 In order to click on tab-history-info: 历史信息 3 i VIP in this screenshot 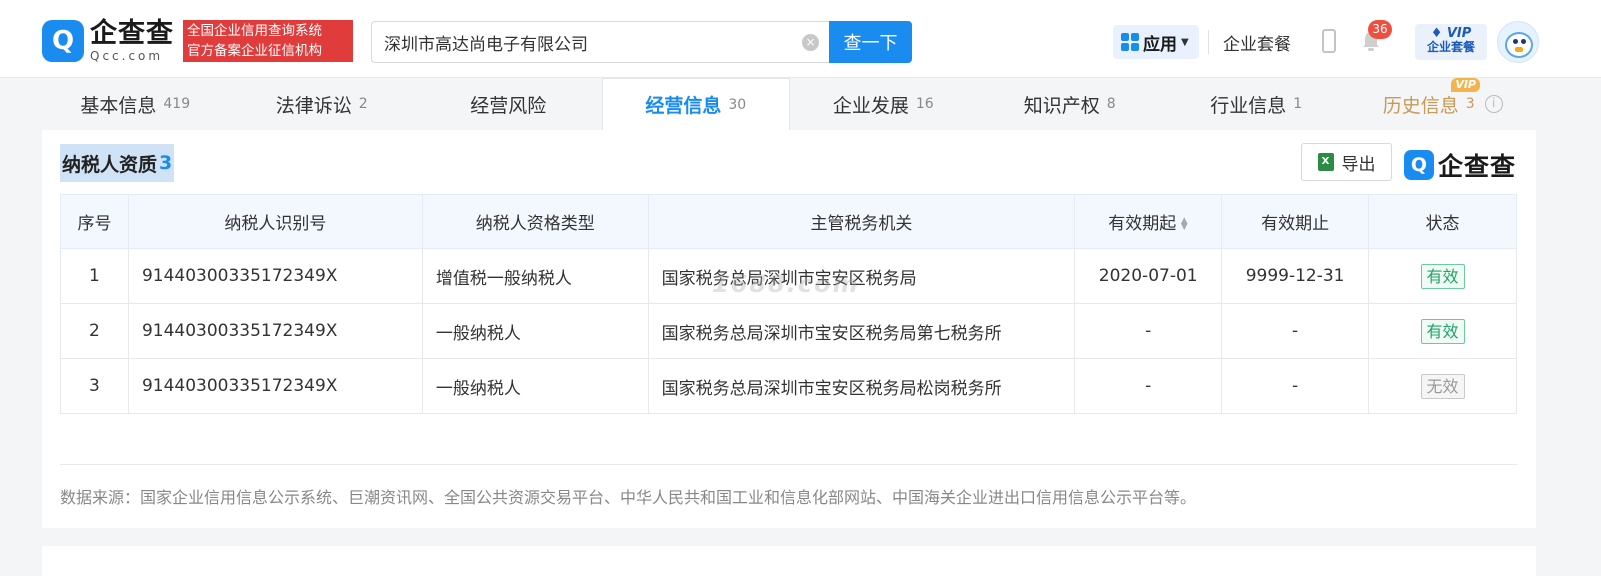, I will do `click(1443, 104)`.